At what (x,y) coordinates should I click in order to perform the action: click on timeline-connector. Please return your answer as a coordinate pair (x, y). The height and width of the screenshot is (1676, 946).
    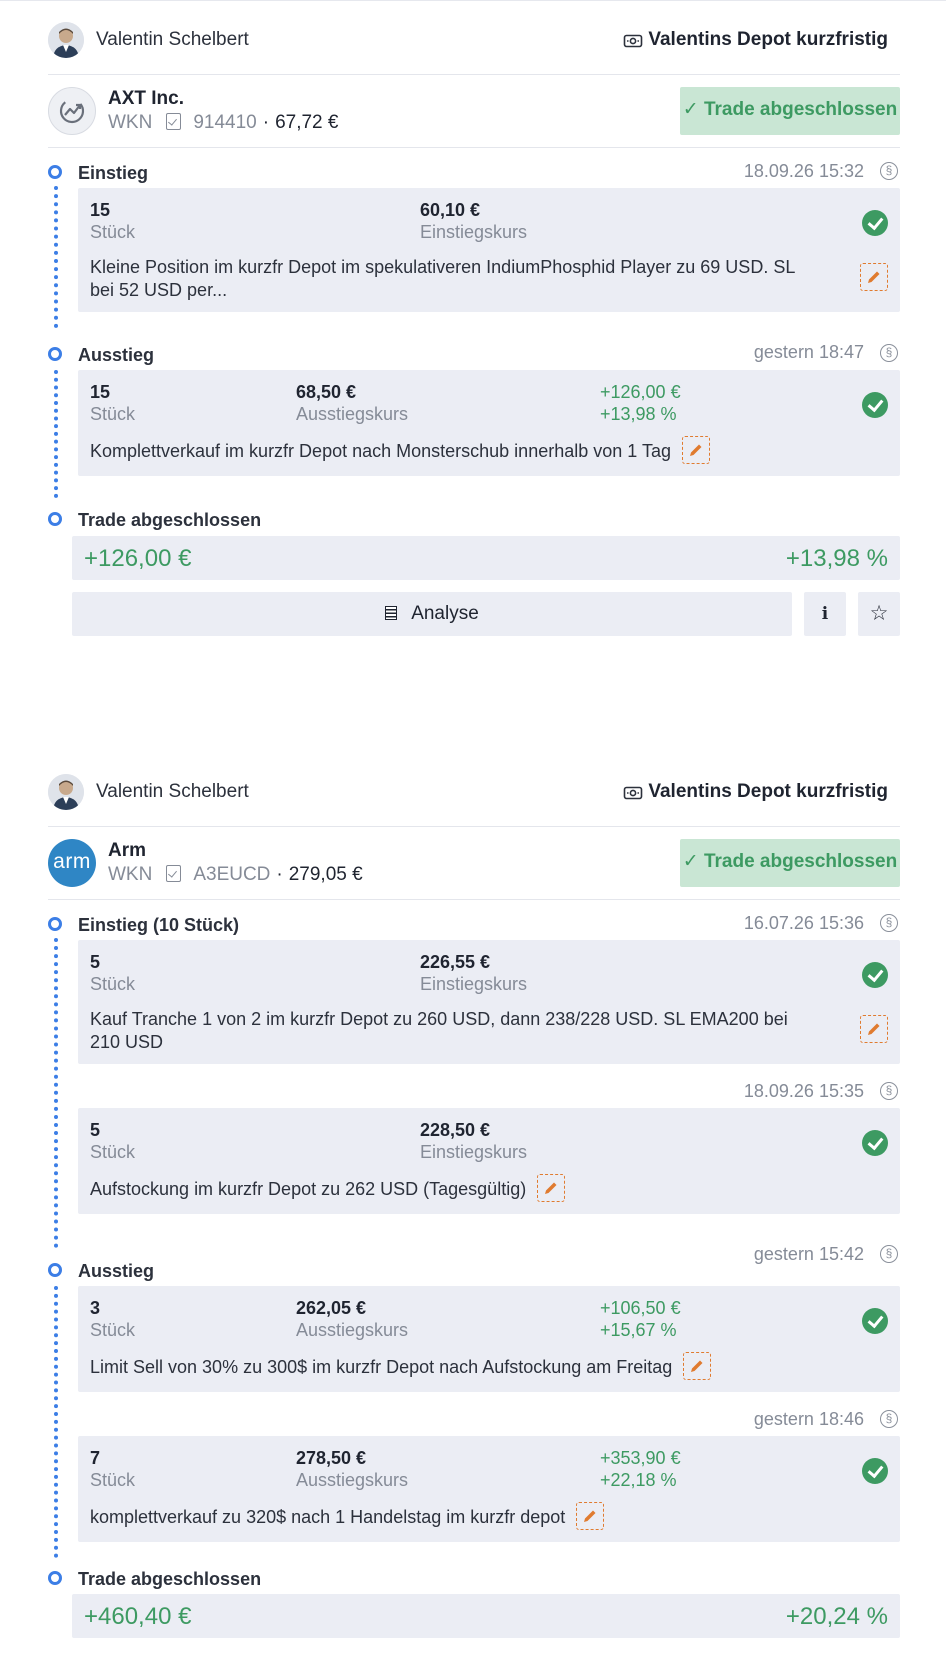
    Looking at the image, I should click on (56, 257).